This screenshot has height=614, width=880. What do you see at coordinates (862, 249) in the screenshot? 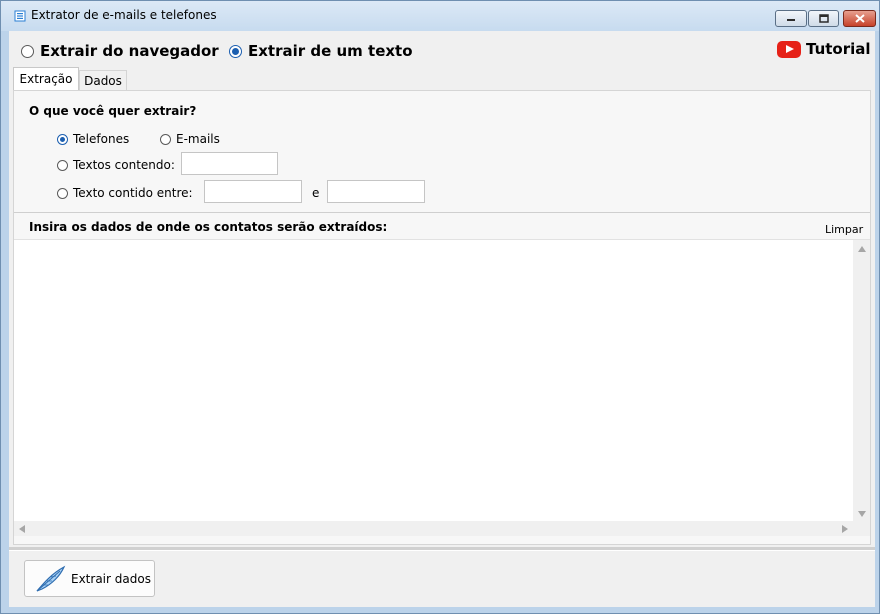
I see `scroll-up-icon` at bounding box center [862, 249].